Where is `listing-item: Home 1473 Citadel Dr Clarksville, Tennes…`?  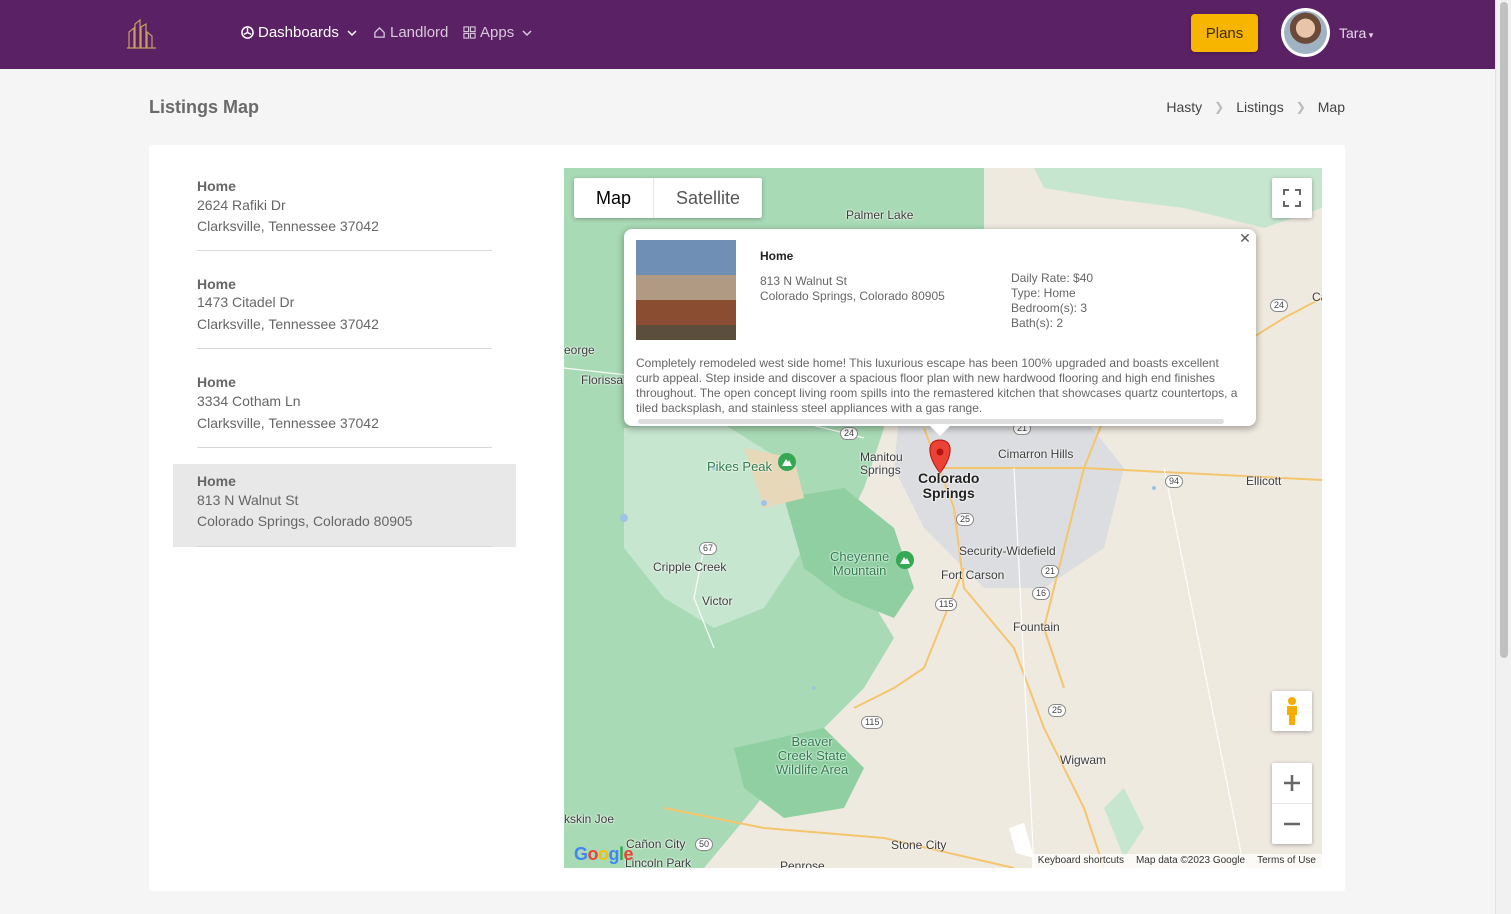 listing-item: Home 1473 Citadel Dr Clarksville, Tennes… is located at coordinates (344, 312).